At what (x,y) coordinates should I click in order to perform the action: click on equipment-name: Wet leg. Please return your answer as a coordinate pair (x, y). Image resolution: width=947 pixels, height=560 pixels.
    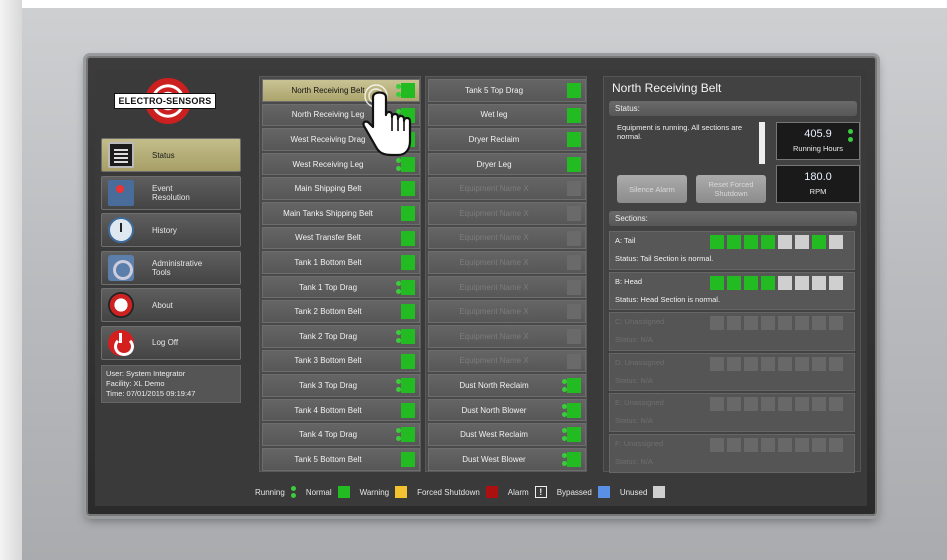
    Looking at the image, I should click on (494, 115).